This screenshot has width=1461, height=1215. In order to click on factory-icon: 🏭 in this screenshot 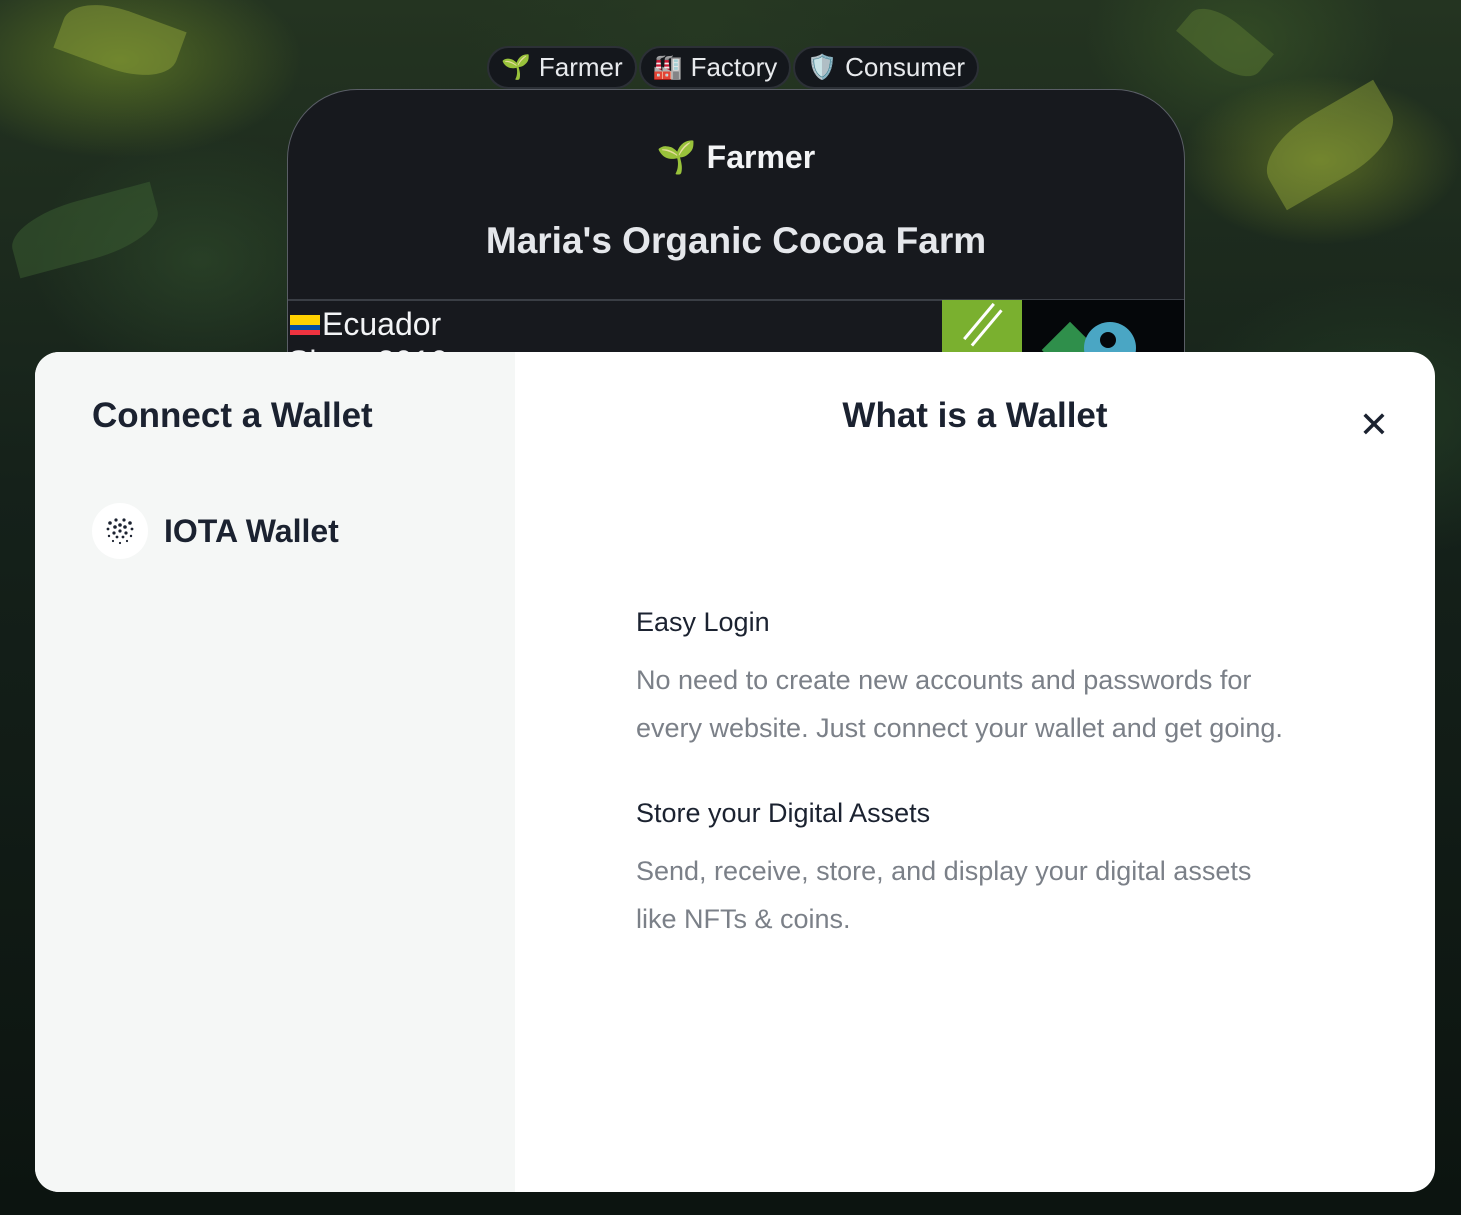, I will do `click(667, 67)`.